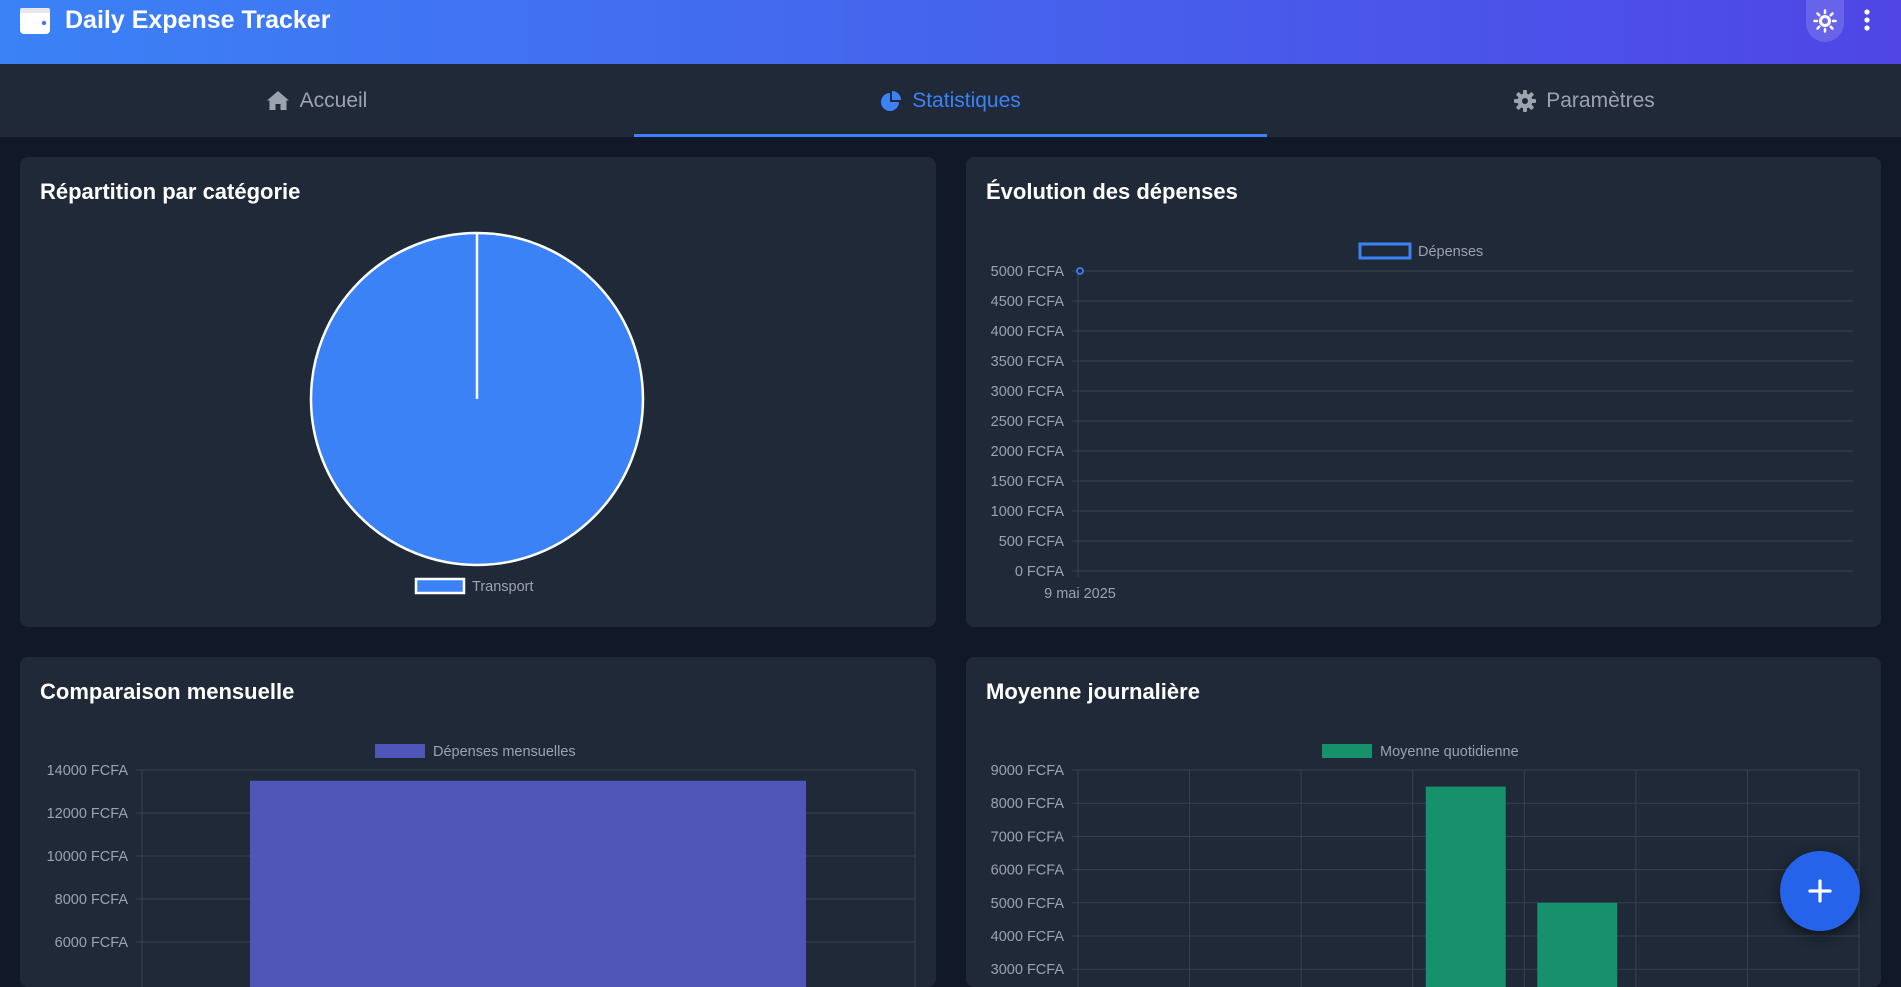 The height and width of the screenshot is (987, 1901). Describe the element at coordinates (1028, 771) in the screenshot. I see `y-tick-label: 9000 FCFA` at that location.